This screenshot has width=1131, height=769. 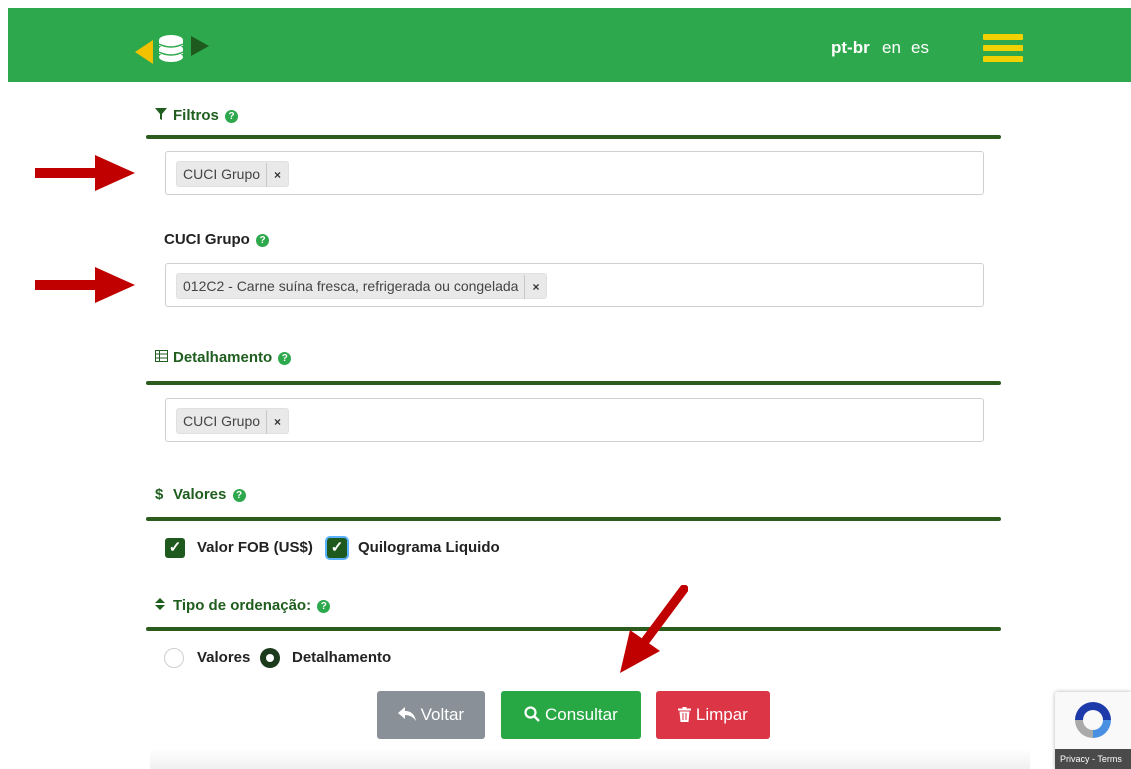 I want to click on cuci-group-label: CUCI Grupo ?, so click(x=216, y=239).